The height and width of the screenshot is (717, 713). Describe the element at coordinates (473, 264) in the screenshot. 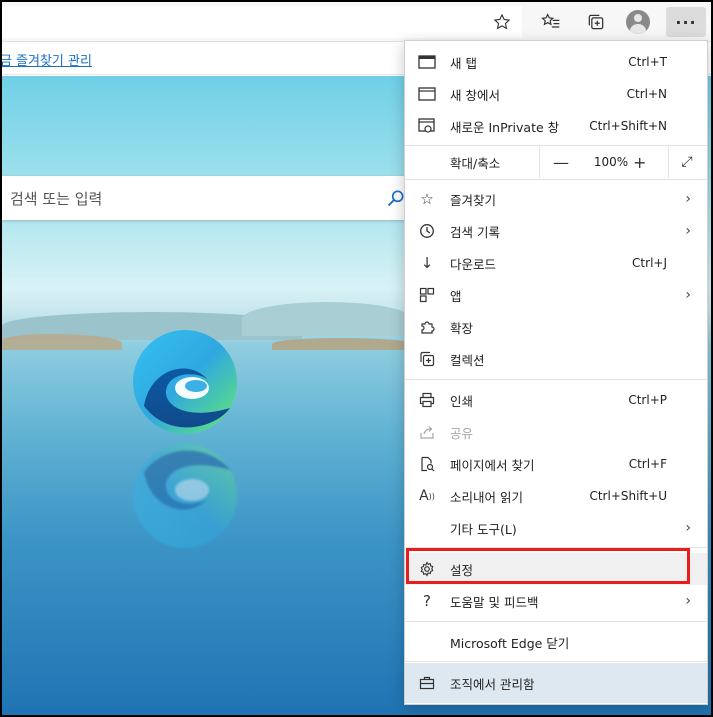

I see `menu-label: 다운로드` at that location.